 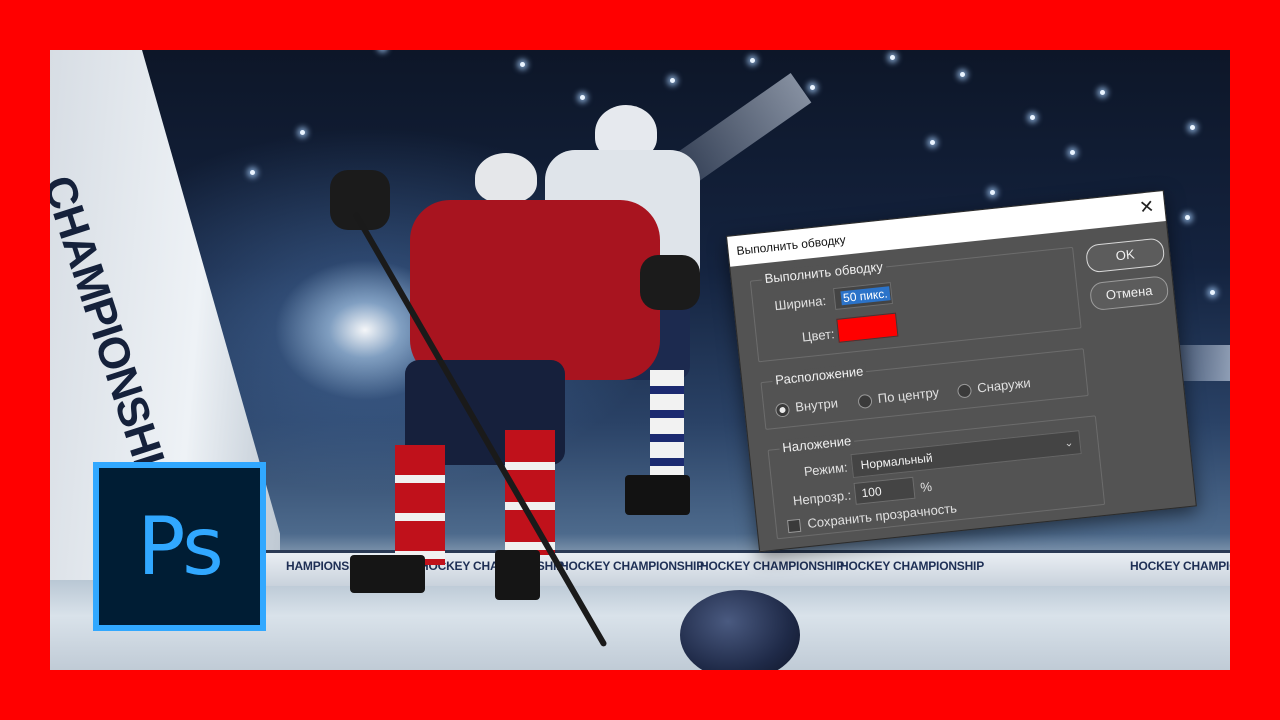 I want to click on close-icon: ✕, so click(x=1147, y=206).